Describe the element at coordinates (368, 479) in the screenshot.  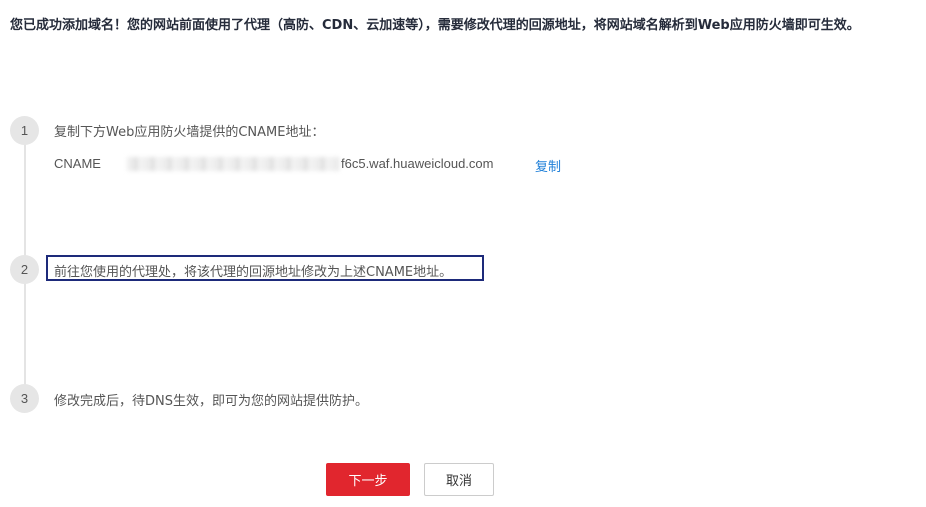
I see `next-step-button: 下一步` at that location.